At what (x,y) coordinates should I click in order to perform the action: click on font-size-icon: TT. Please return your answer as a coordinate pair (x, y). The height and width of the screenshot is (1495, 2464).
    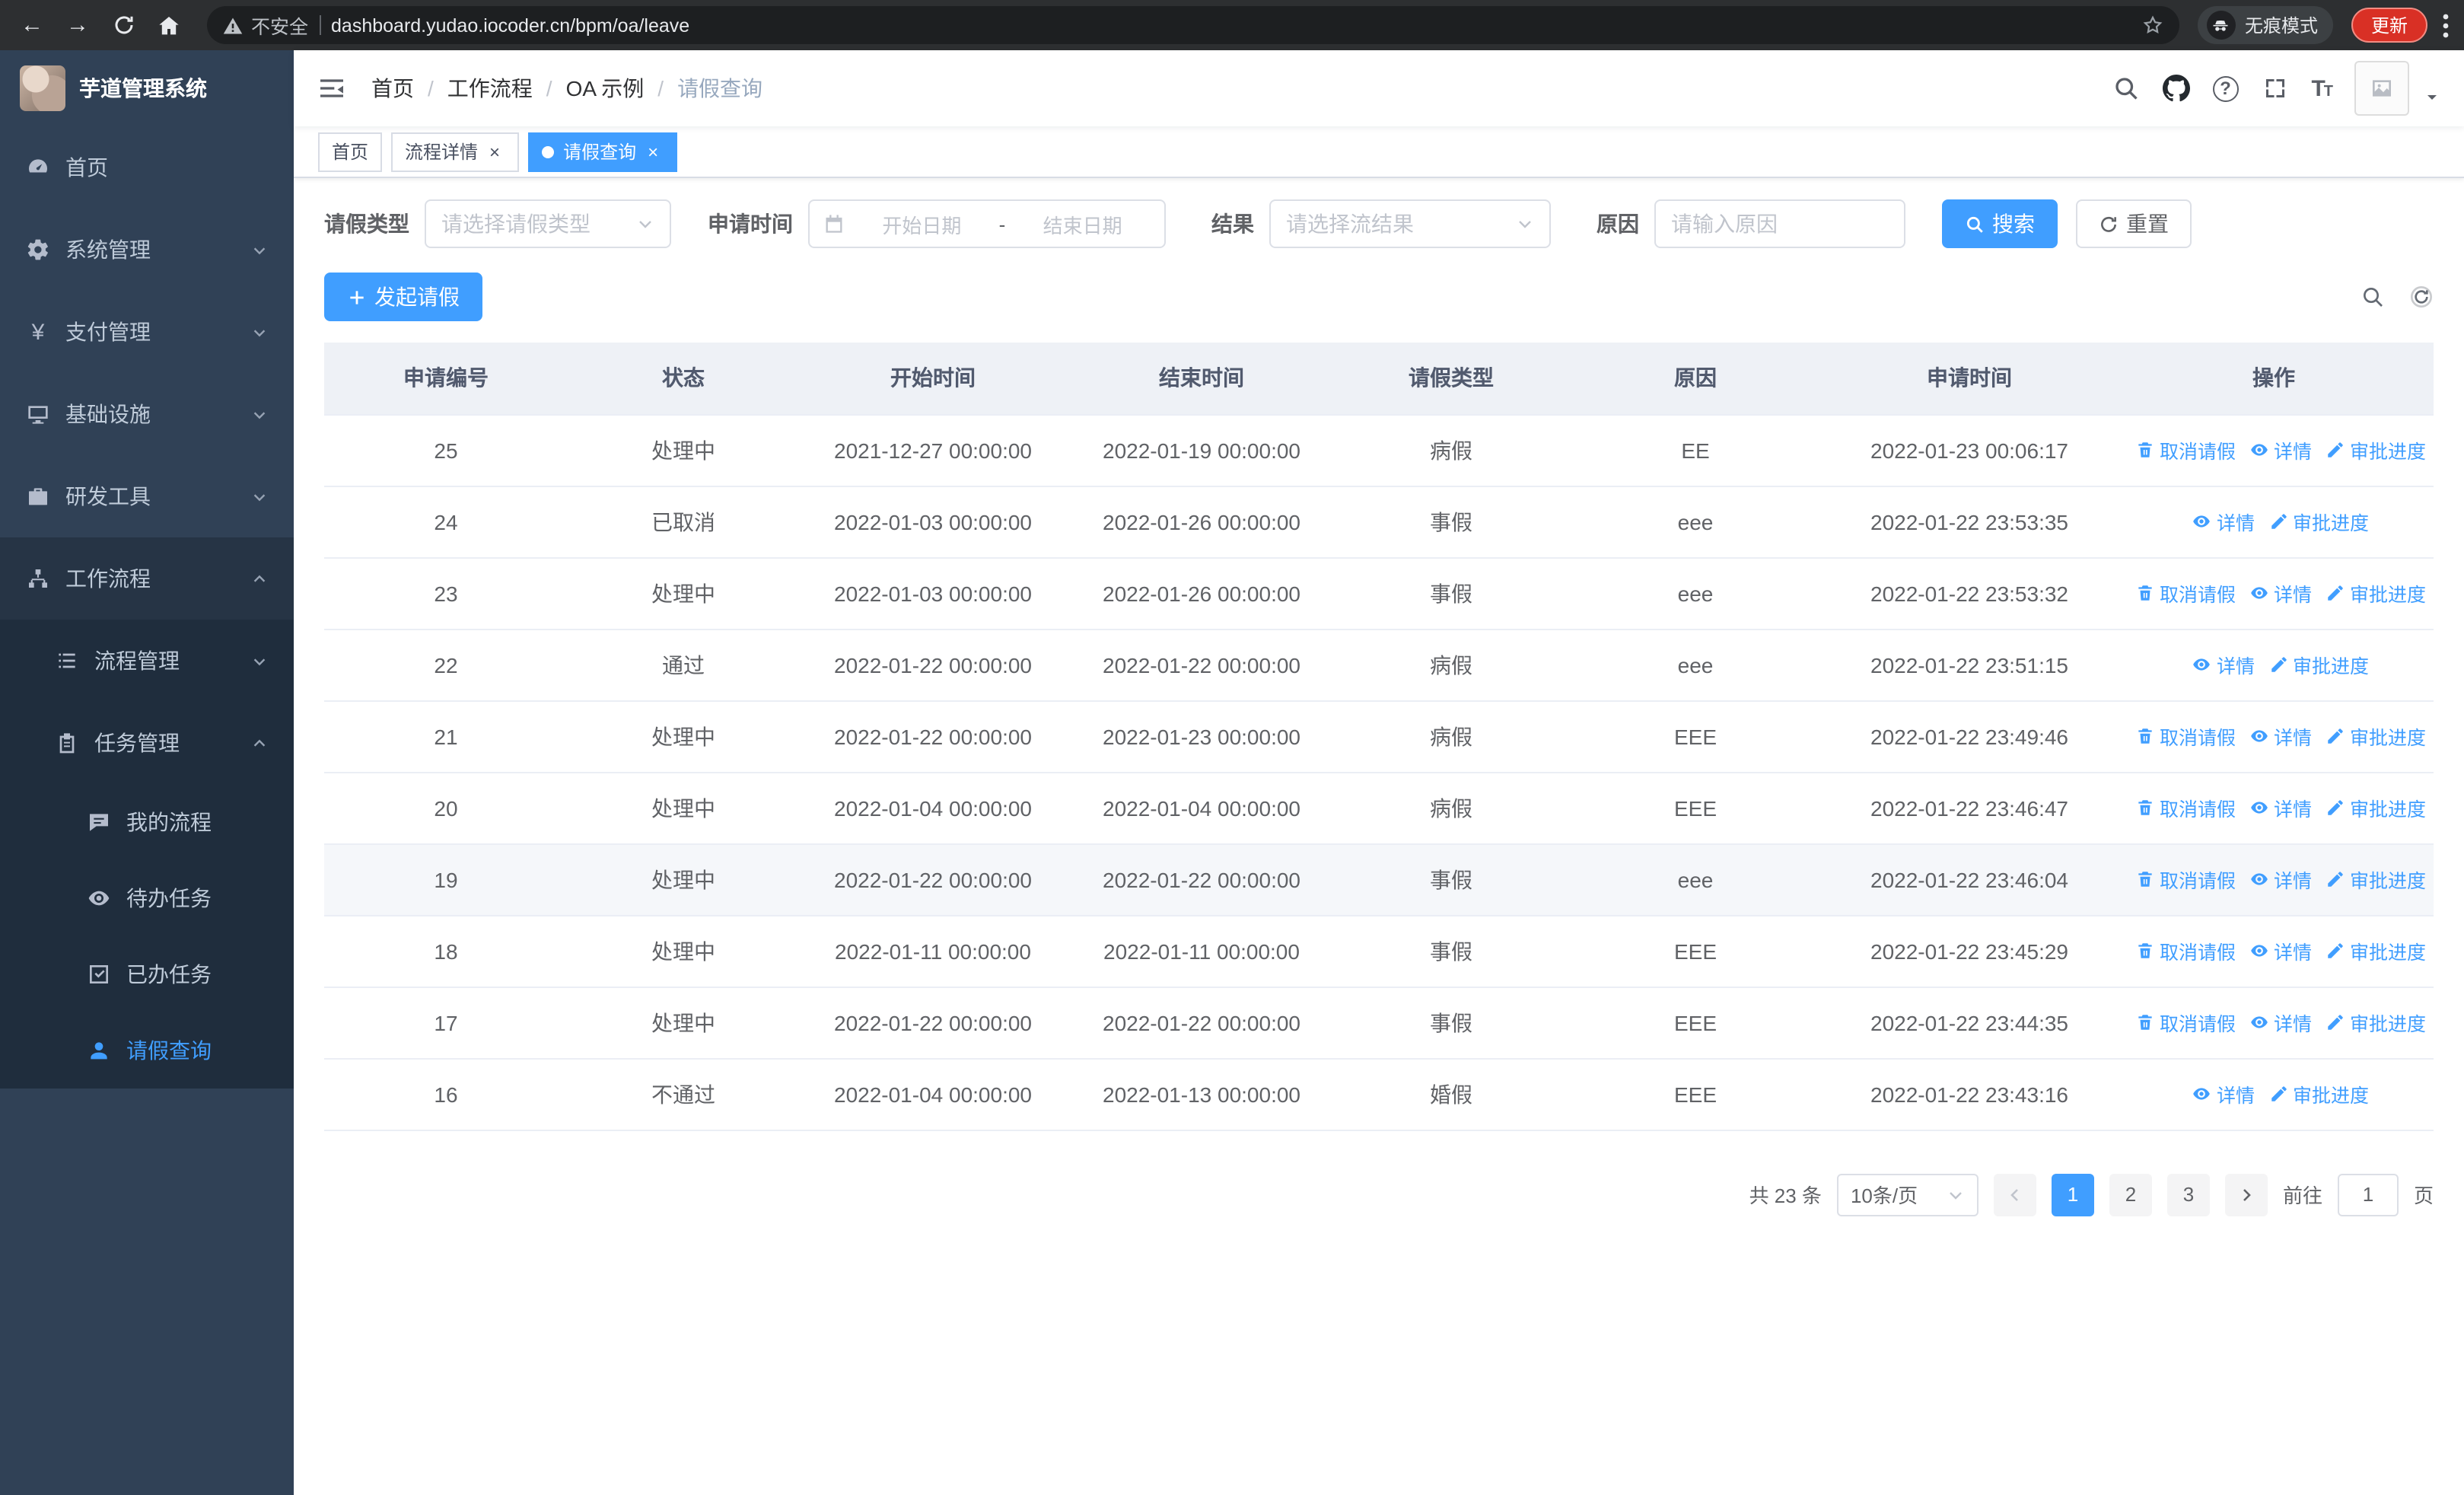
    Looking at the image, I should click on (2322, 88).